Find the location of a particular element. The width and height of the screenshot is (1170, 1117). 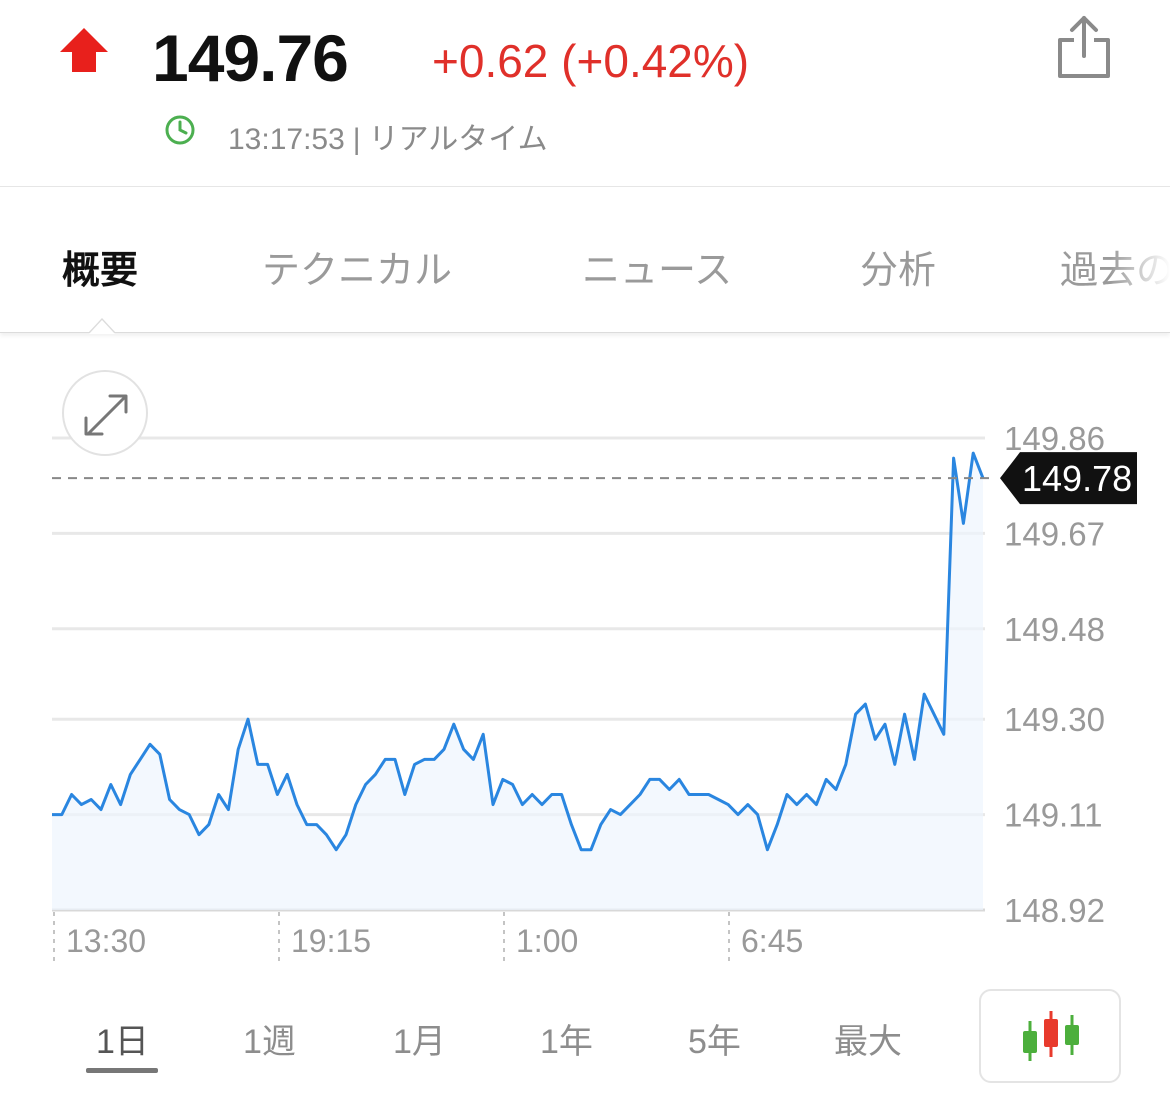

chart-type-button is located at coordinates (1050, 1036).